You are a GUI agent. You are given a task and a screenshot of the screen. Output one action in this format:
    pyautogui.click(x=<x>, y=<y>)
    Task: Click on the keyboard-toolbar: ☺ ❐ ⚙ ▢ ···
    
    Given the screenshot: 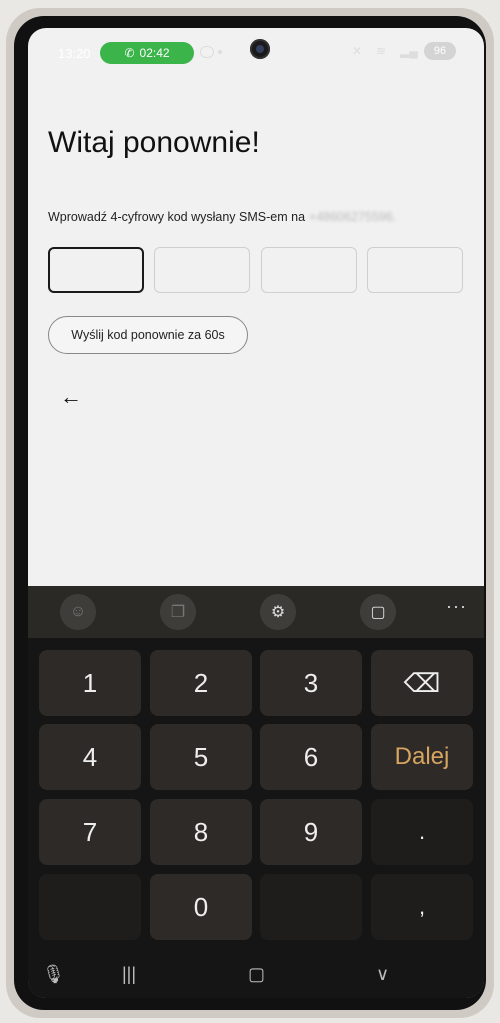 What is the action you would take?
    pyautogui.click(x=256, y=612)
    